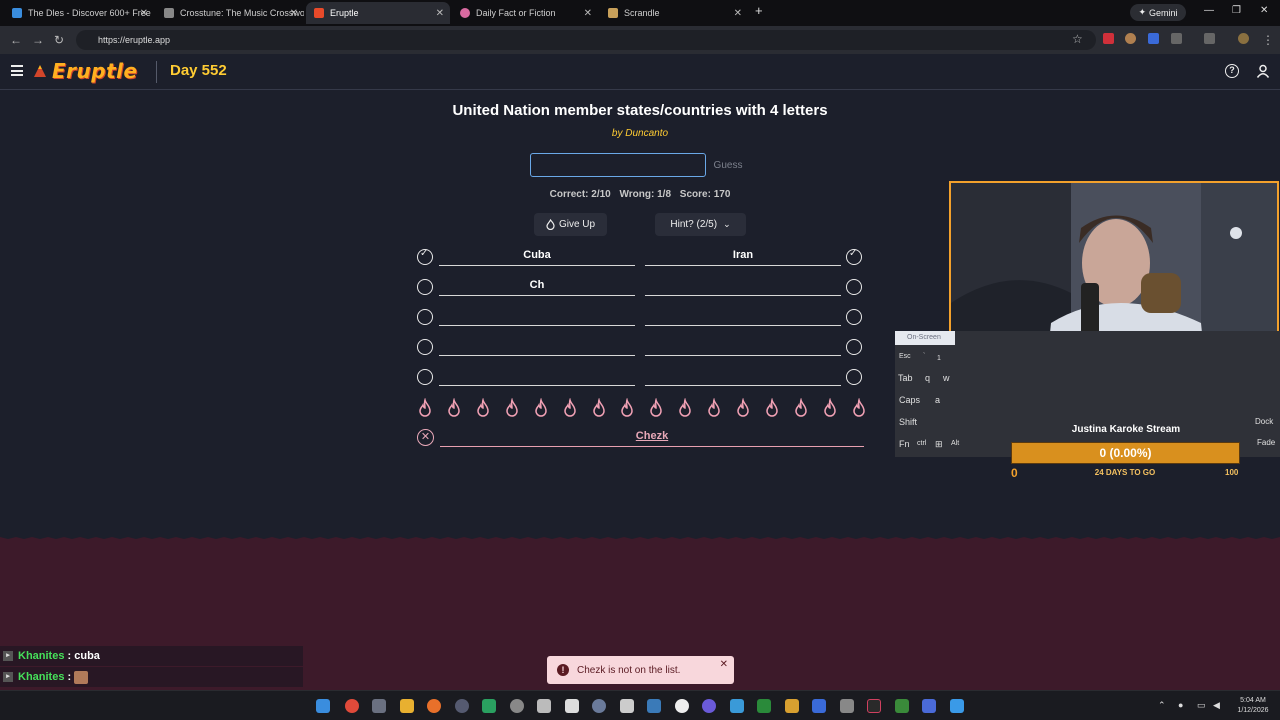 The image size is (1280, 720). Describe the element at coordinates (17, 70) in the screenshot. I see `hamburger-menu-icon` at that location.